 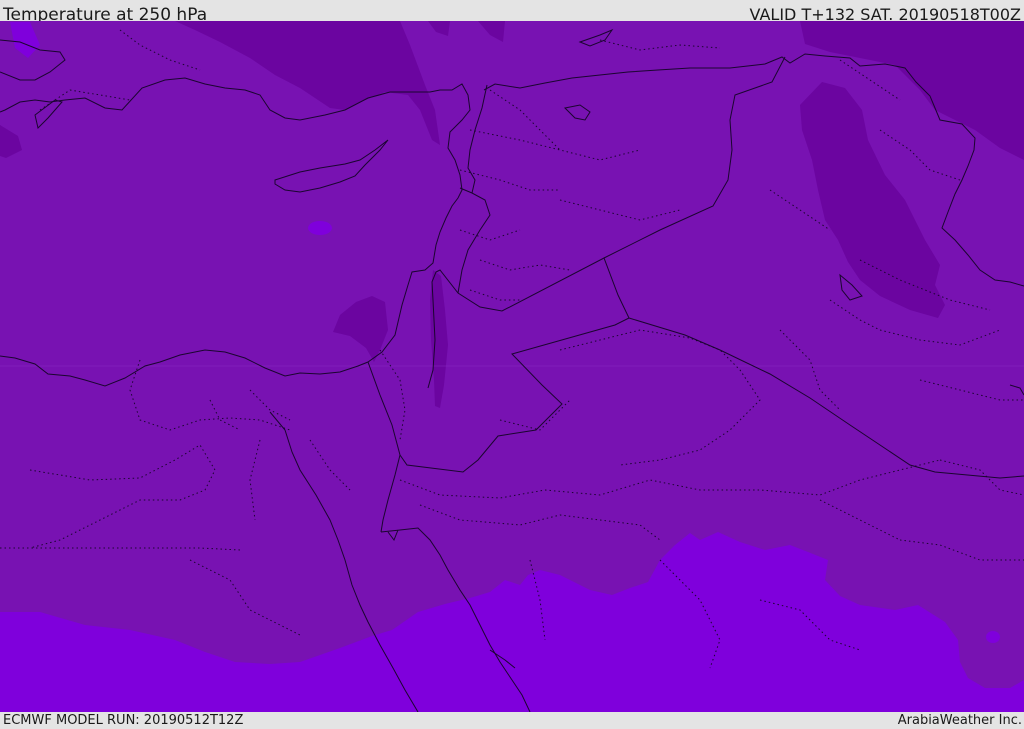 I want to click on credit-label: ArabiaWeather Inc., so click(x=959, y=720).